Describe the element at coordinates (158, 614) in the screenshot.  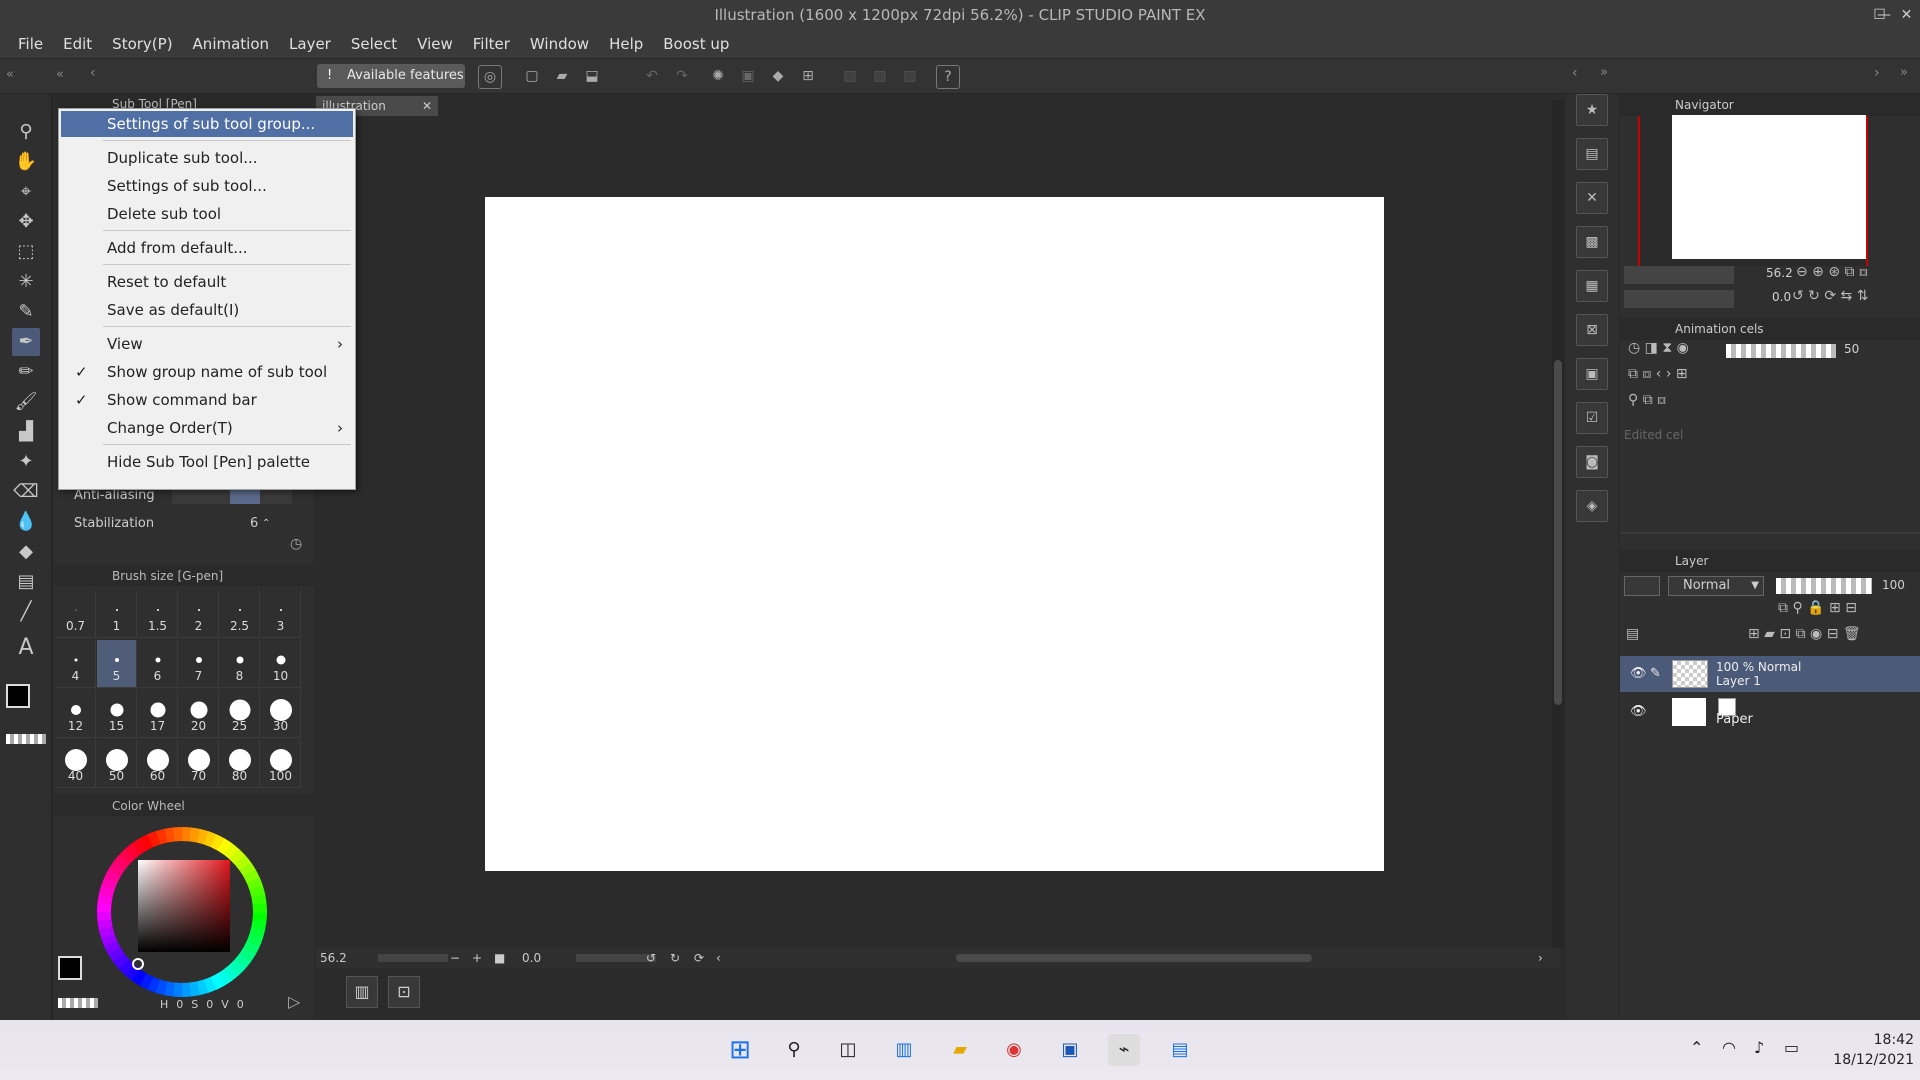
I see `brush-size-1-5: 1.5` at that location.